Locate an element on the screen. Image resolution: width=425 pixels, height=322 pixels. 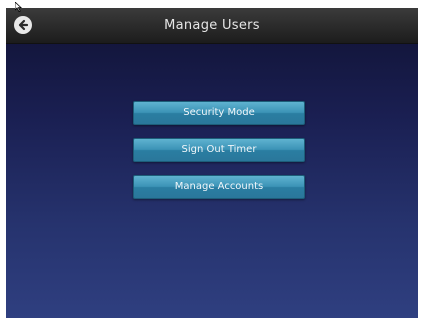
manage-accounts-button: Manage Accounts is located at coordinates (219, 187).